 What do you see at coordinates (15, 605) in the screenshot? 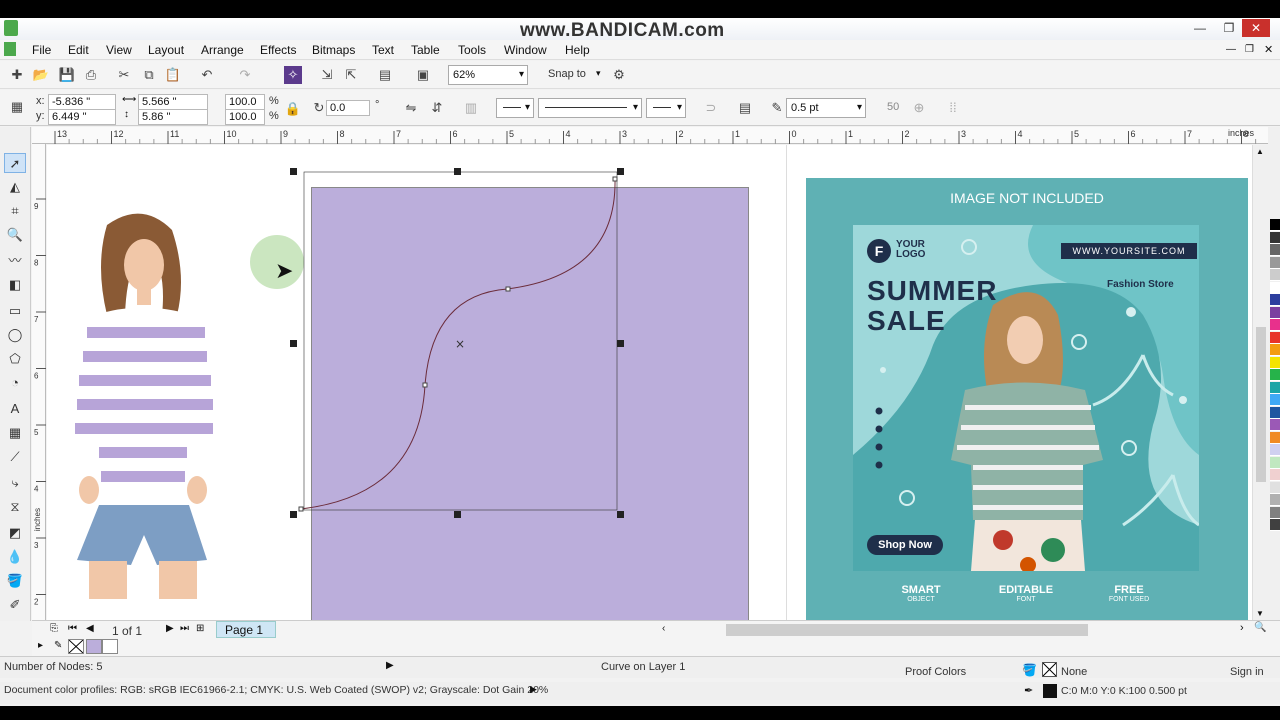
I see `smart-drawing-icon: ✐` at bounding box center [15, 605].